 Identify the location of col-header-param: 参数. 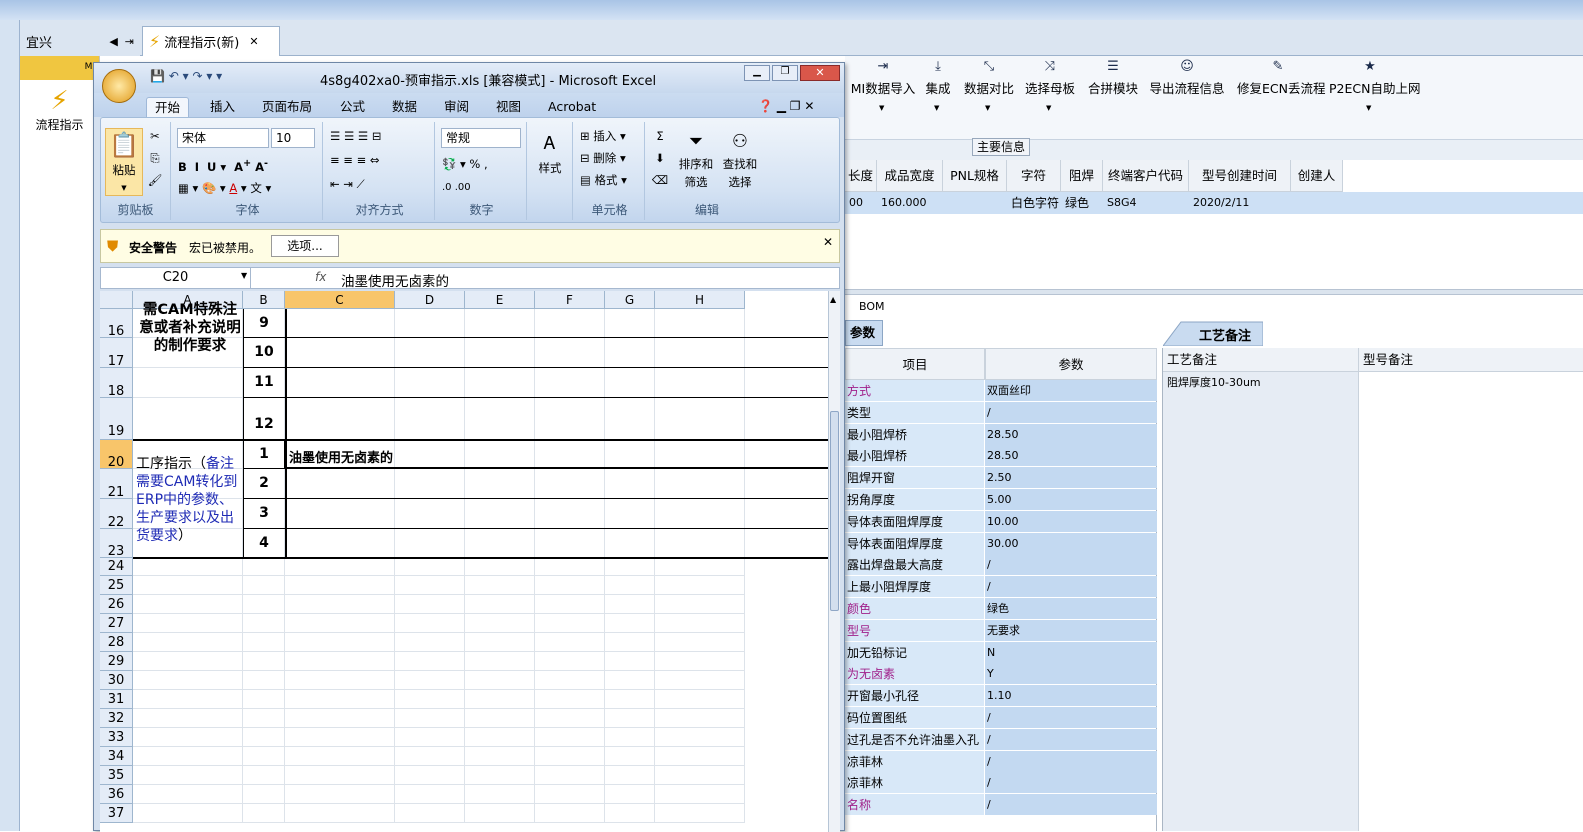
(1071, 364).